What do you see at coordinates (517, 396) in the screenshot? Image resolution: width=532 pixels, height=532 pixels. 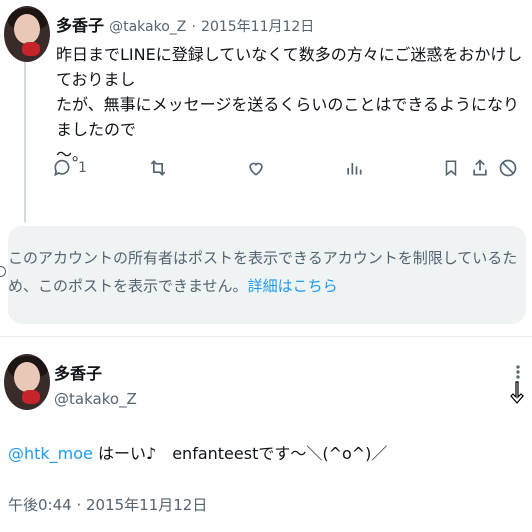 I see `cursor-icon` at bounding box center [517, 396].